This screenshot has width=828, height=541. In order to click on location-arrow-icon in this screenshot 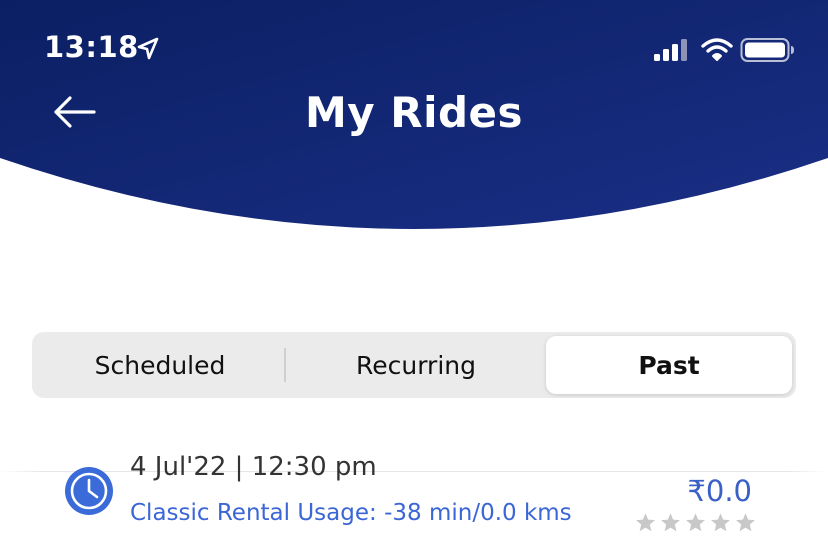, I will do `click(148, 48)`.